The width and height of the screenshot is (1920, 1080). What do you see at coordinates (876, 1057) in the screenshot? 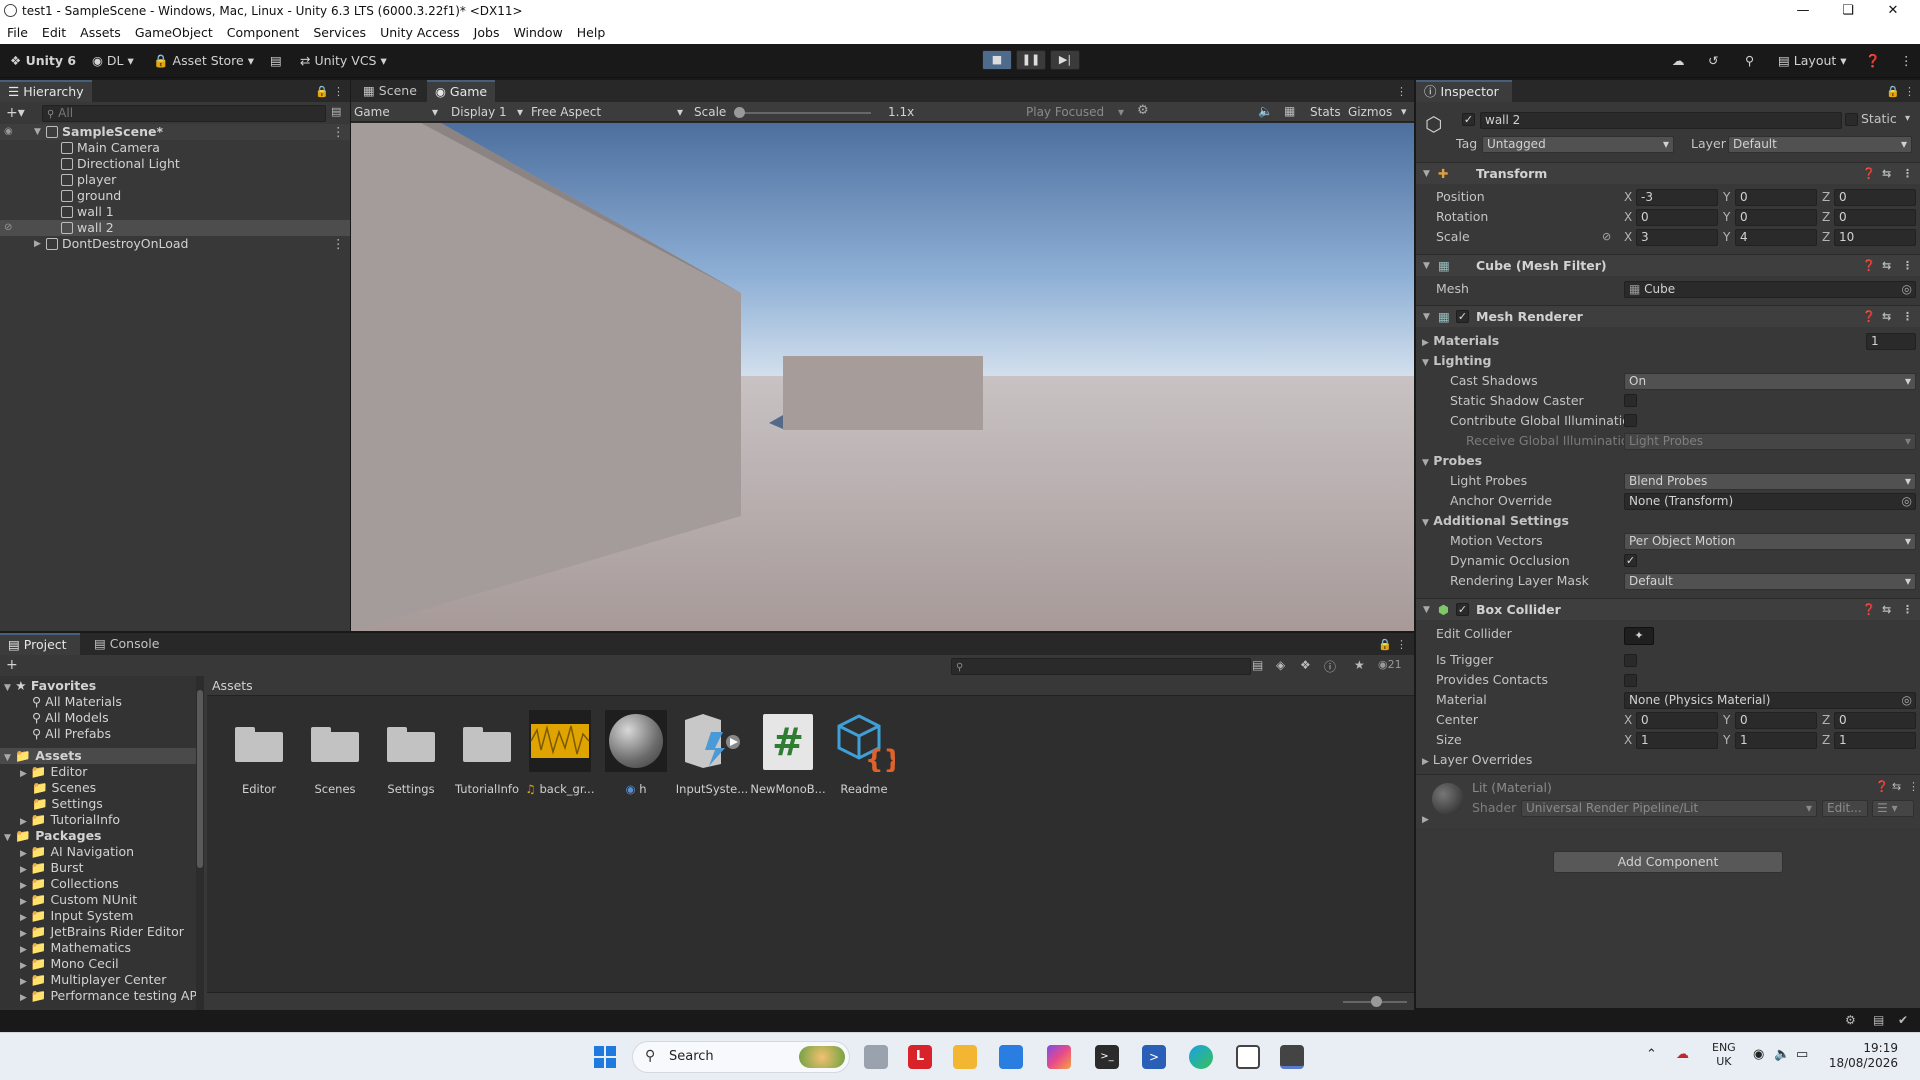
I see `task-view-icon` at bounding box center [876, 1057].